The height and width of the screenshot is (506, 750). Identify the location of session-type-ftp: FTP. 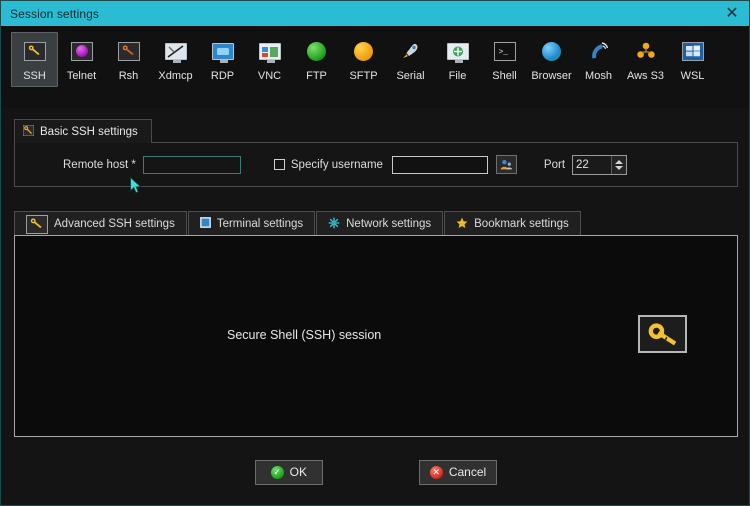
(316, 59).